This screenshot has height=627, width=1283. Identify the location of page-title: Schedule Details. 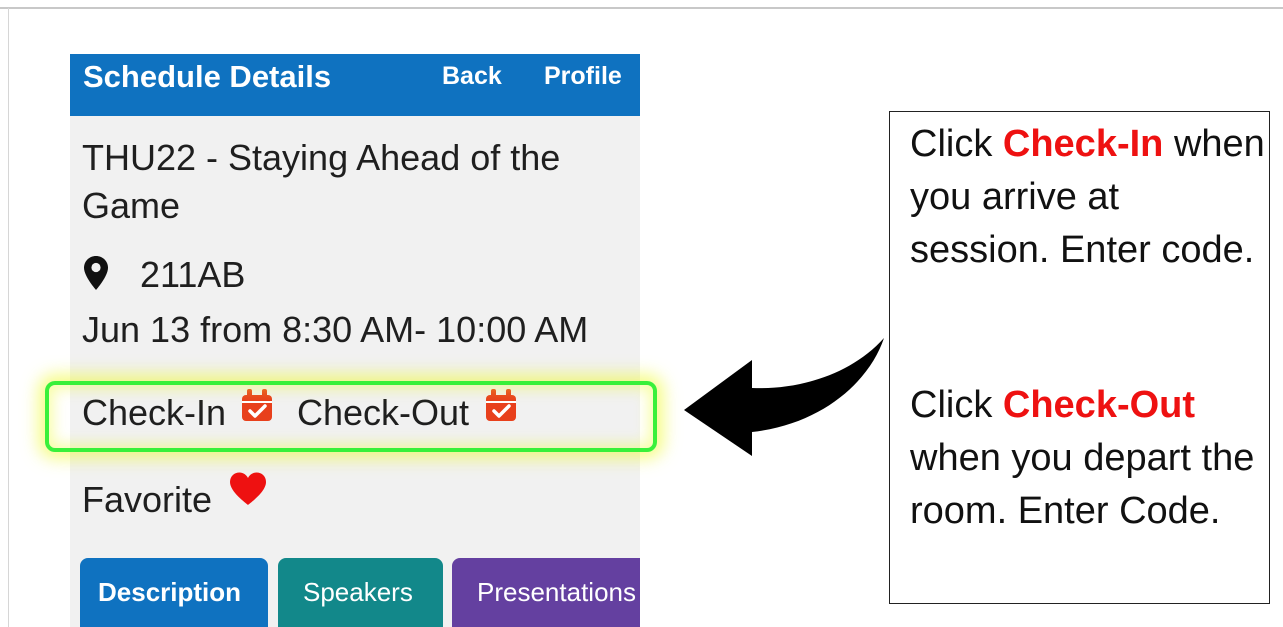
(207, 76).